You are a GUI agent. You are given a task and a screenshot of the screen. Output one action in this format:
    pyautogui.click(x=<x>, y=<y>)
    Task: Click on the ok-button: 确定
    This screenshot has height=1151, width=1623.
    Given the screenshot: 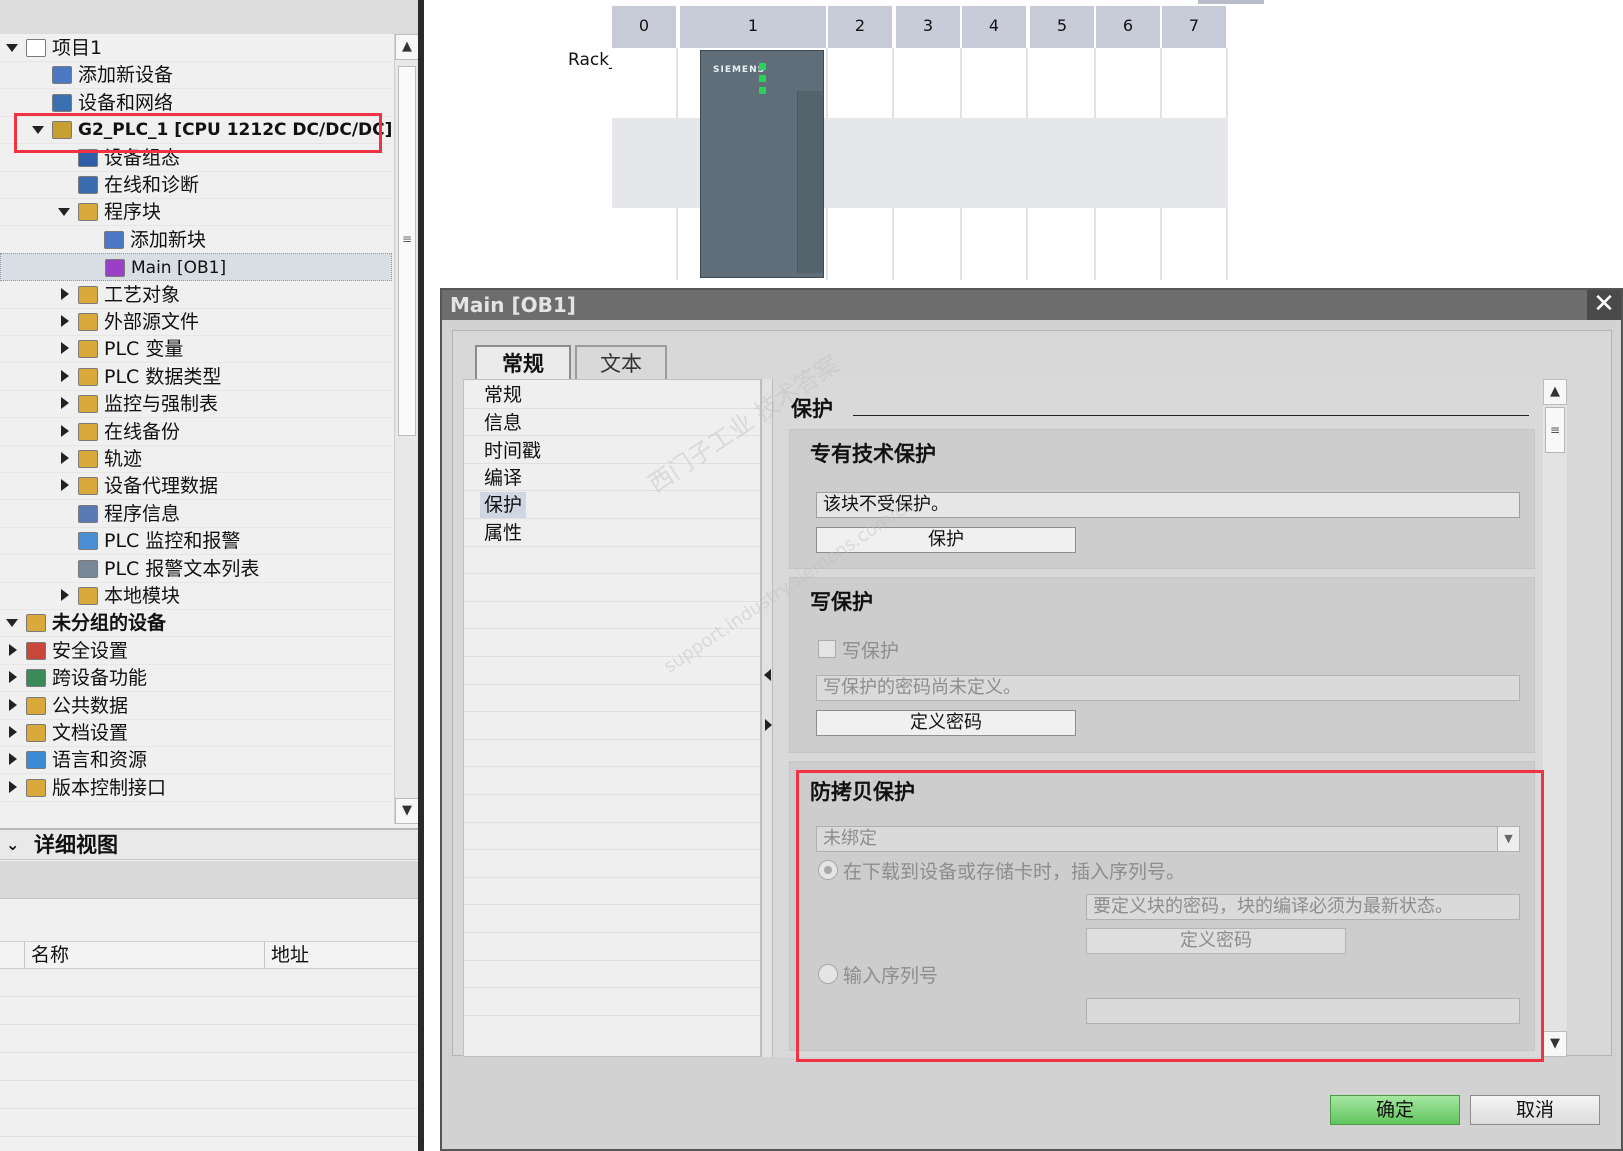 What is the action you would take?
    pyautogui.click(x=1395, y=1110)
    